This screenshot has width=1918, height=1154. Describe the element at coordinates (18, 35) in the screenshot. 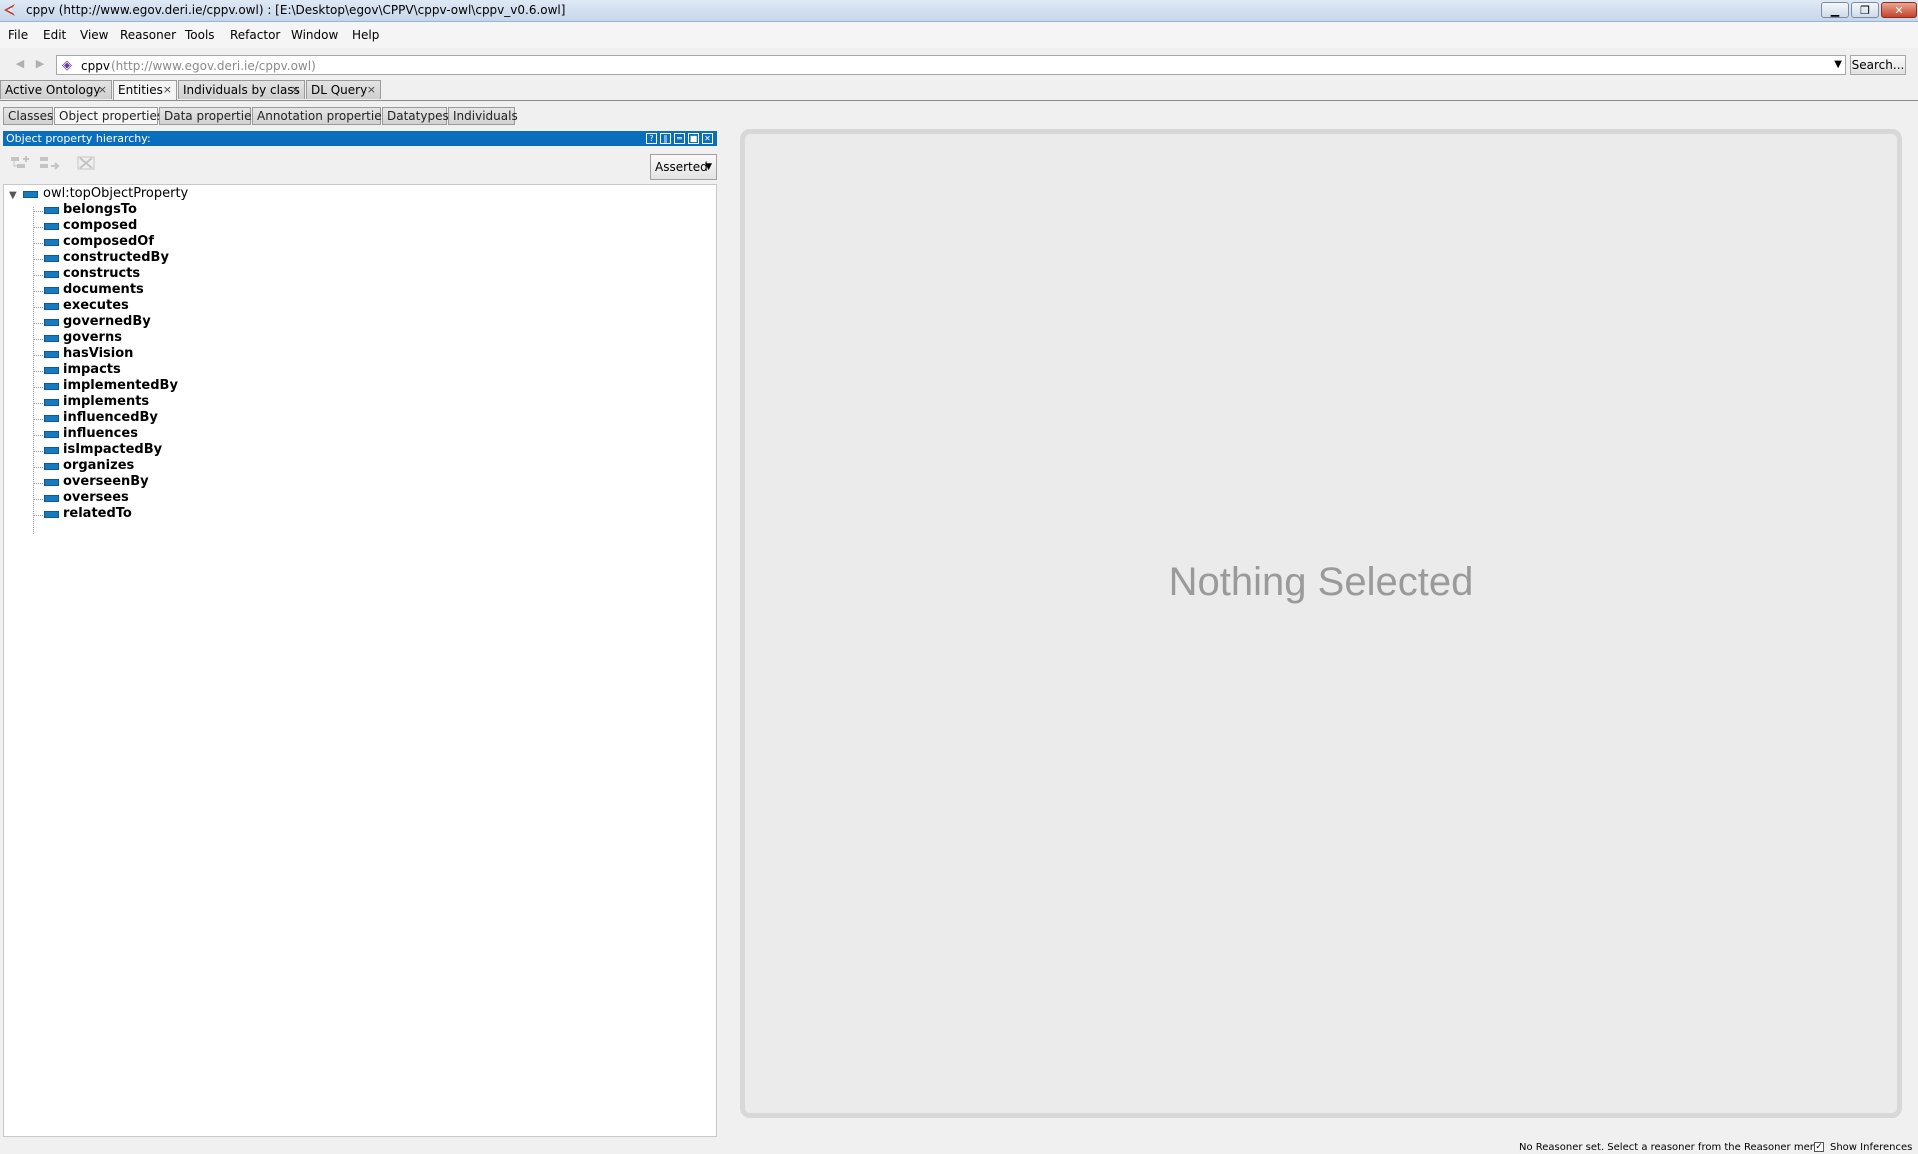

I see `menu-file: File` at that location.